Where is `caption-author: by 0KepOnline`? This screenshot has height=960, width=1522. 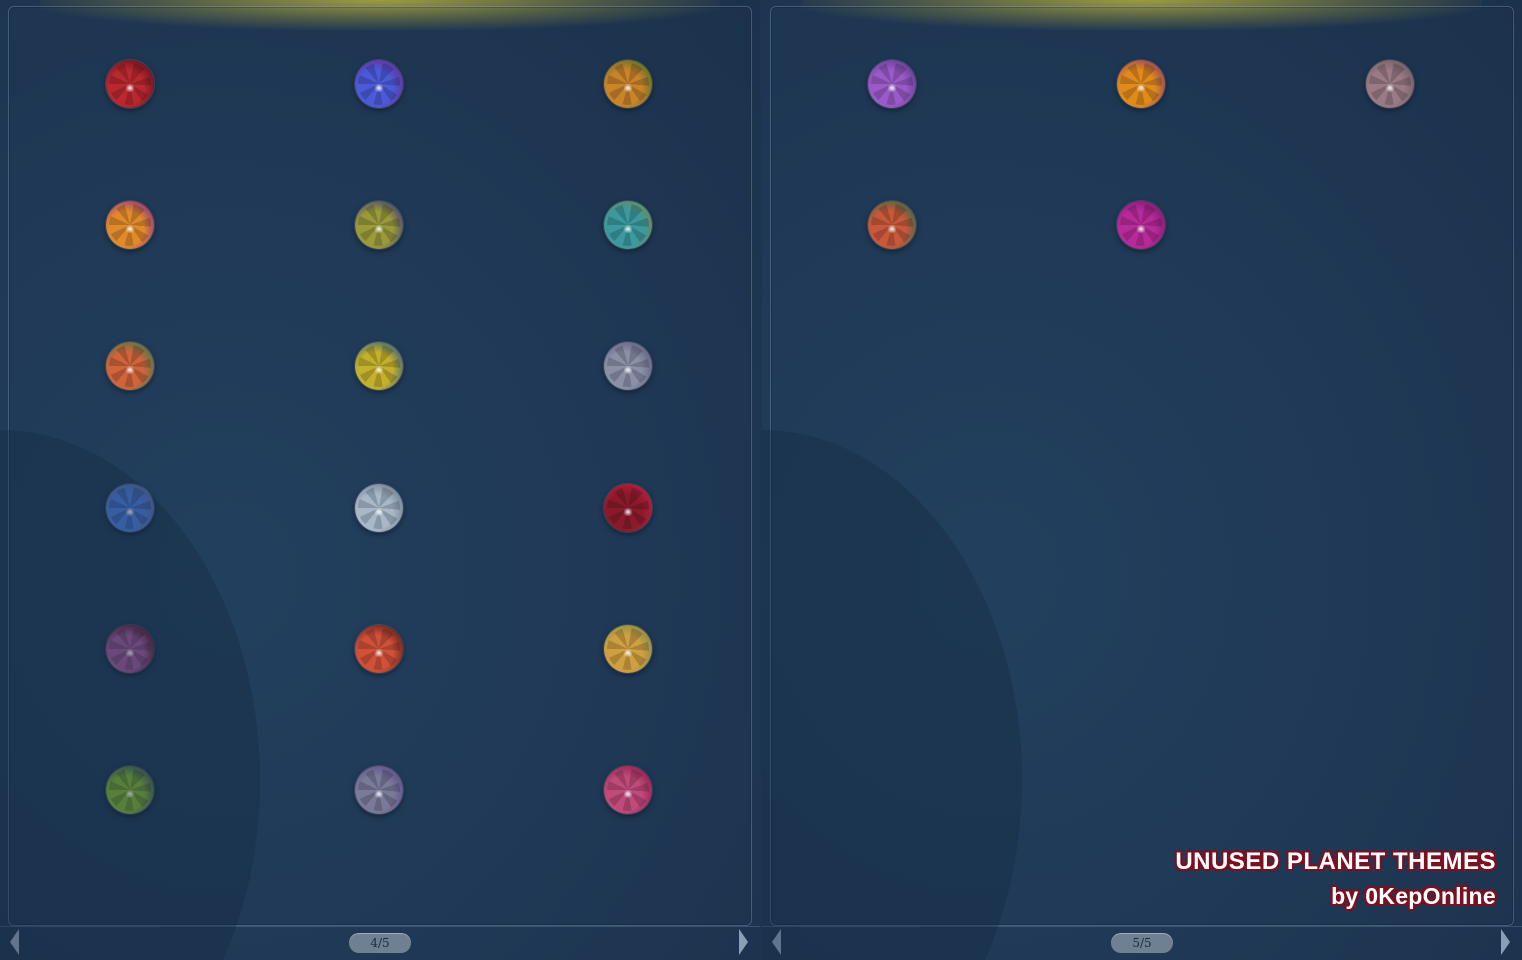 caption-author: by 0KepOnline is located at coordinates (1413, 896).